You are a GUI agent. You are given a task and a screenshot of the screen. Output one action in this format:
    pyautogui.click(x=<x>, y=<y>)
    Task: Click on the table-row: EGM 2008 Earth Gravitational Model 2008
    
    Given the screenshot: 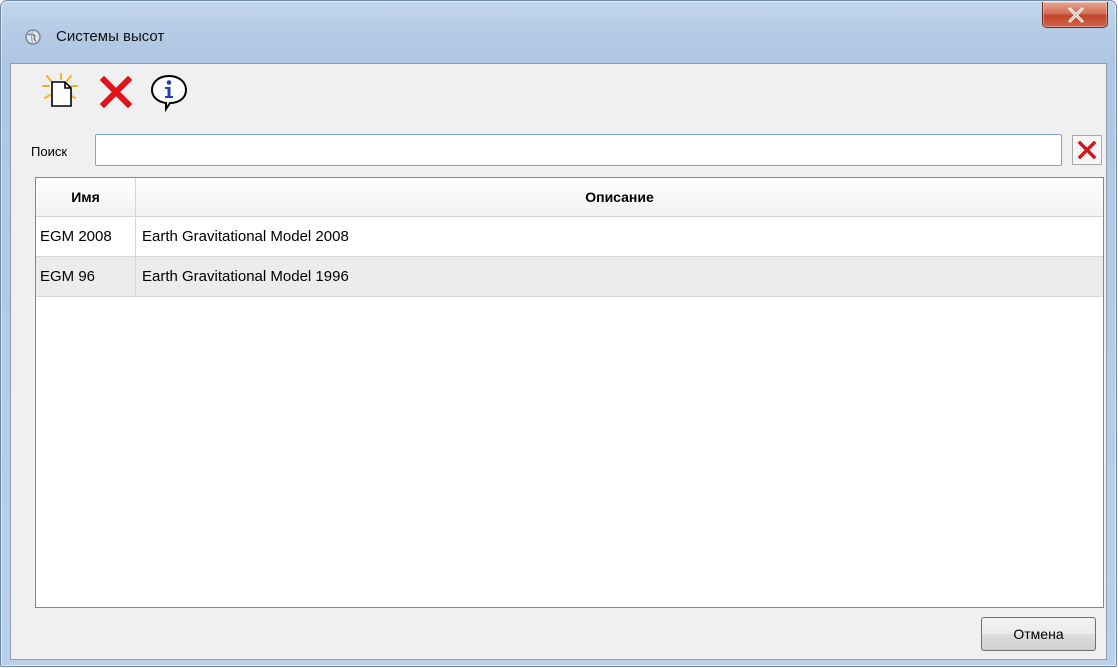 What is the action you would take?
    pyautogui.click(x=569, y=237)
    